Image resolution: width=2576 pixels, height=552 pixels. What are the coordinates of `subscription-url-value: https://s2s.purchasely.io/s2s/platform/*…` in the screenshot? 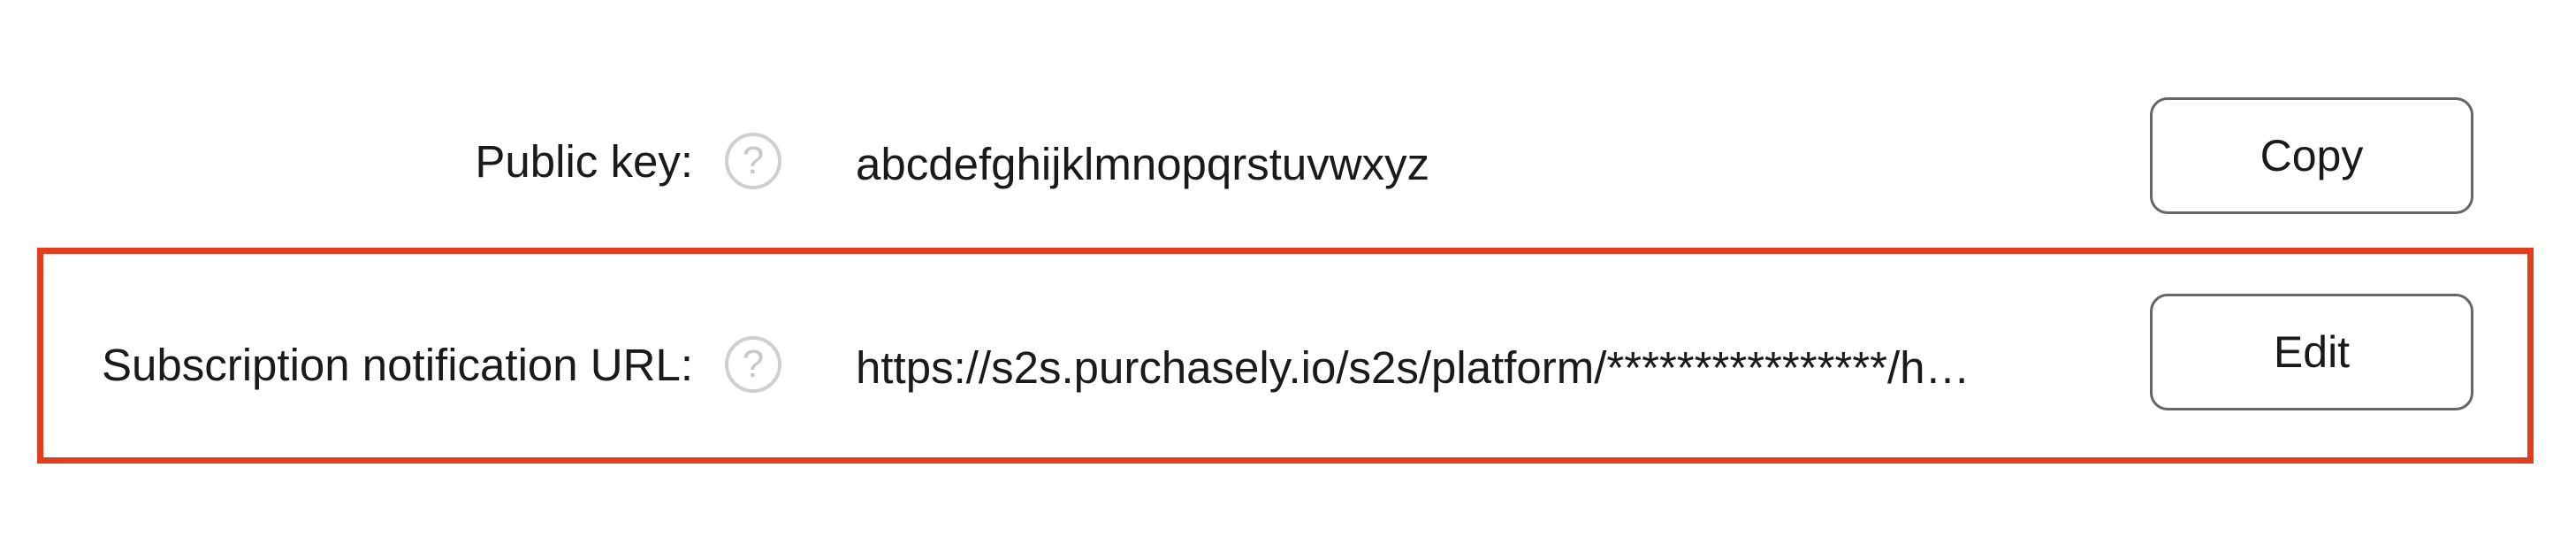 It's located at (1413, 367).